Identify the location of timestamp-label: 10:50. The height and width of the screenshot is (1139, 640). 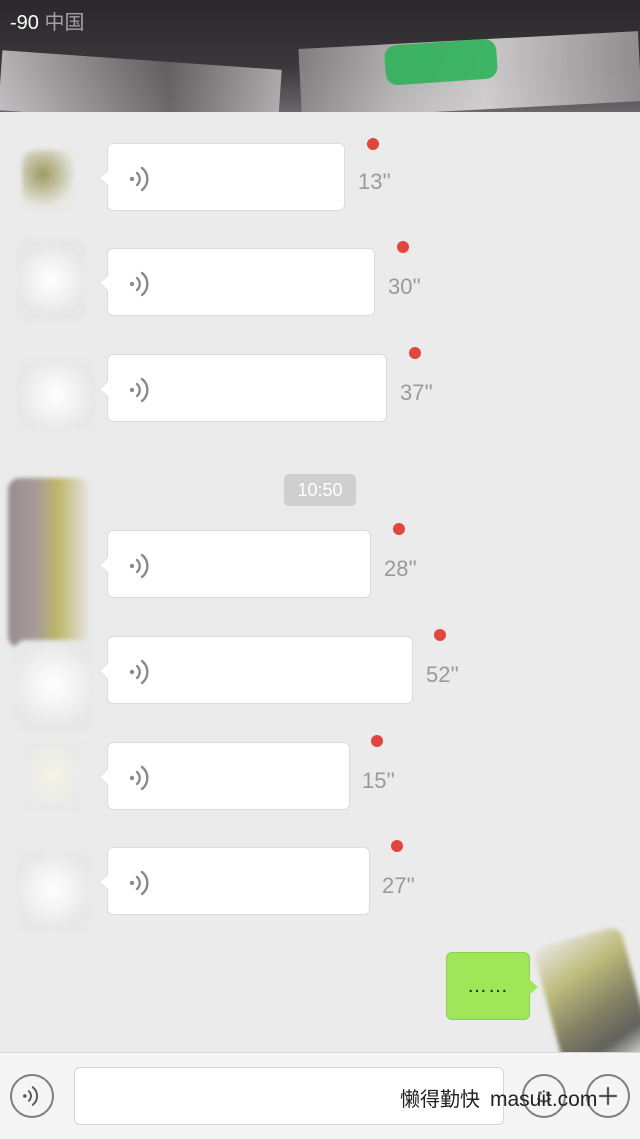
(320, 490).